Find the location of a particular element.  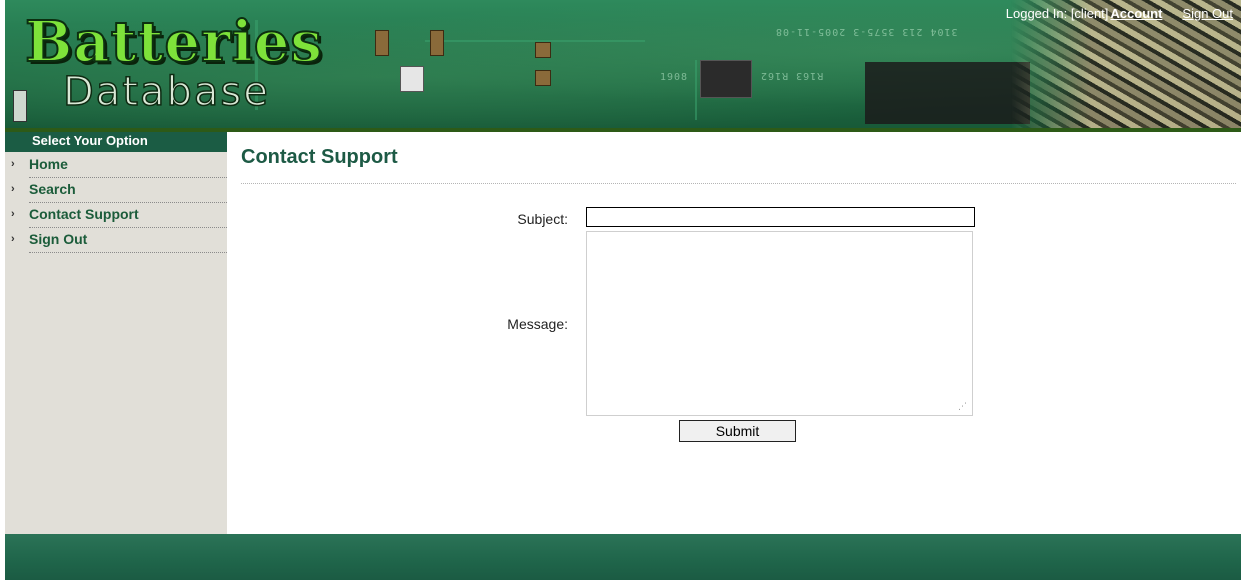

sidebar-item-contact-support: › Contact Support is located at coordinates (116, 215).